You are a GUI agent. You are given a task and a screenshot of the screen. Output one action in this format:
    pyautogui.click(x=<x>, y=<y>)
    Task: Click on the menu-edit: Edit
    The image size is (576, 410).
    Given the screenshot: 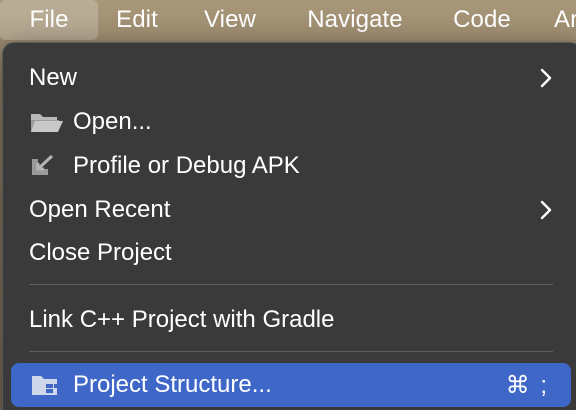 What is the action you would take?
    pyautogui.click(x=137, y=20)
    